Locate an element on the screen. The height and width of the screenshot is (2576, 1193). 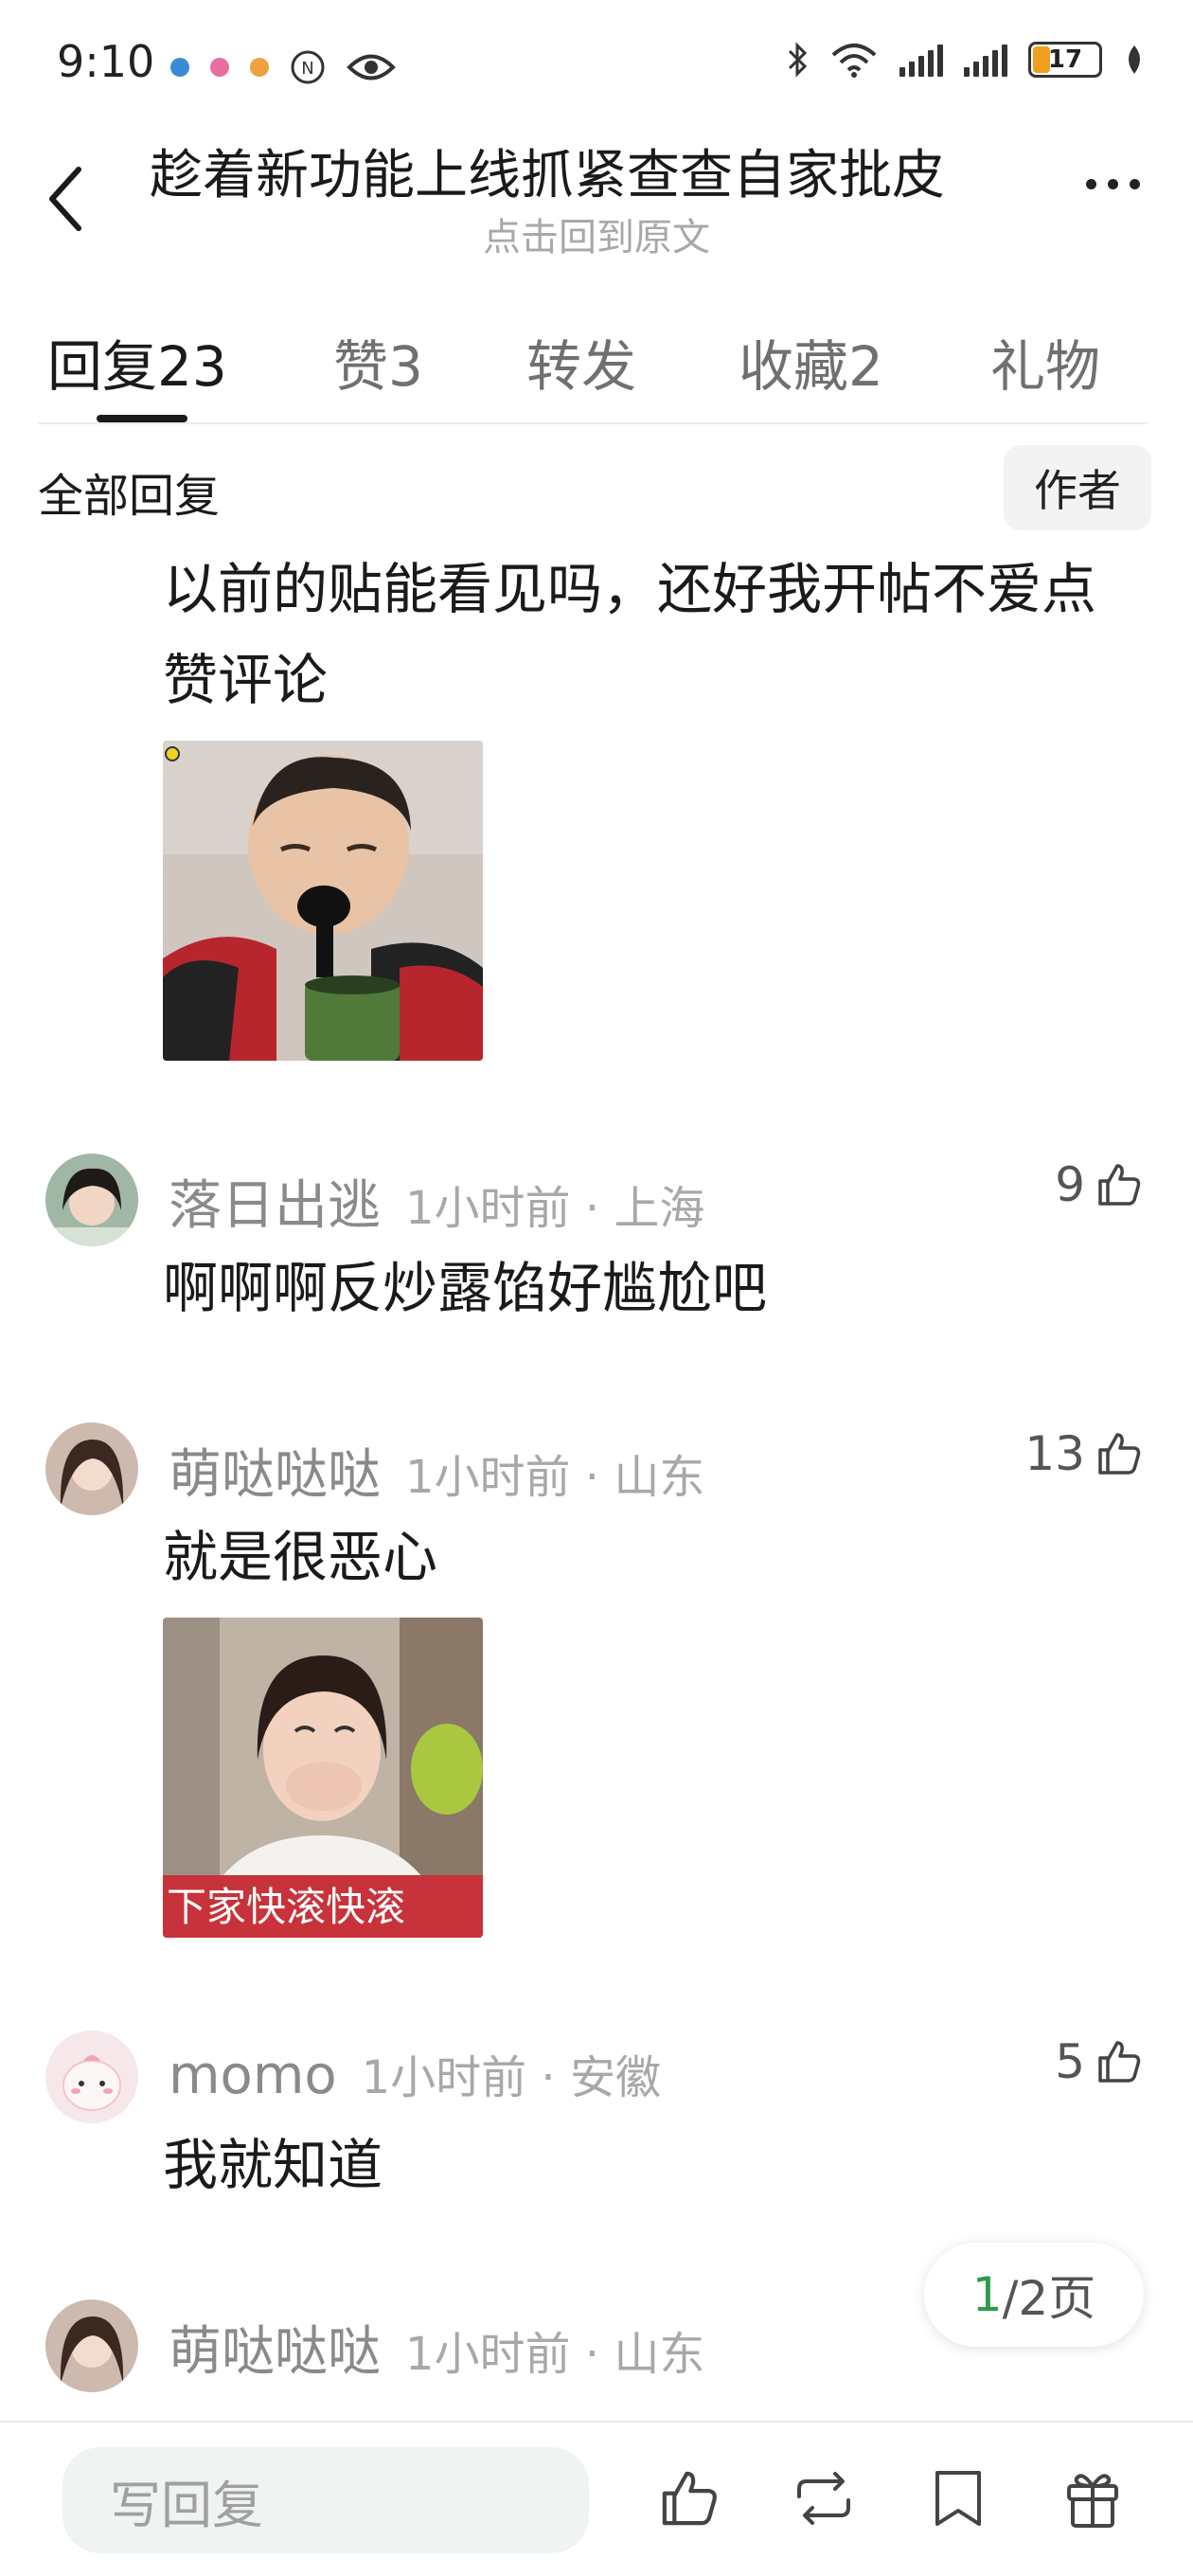
tab-label: 赞 is located at coordinates (361, 366).